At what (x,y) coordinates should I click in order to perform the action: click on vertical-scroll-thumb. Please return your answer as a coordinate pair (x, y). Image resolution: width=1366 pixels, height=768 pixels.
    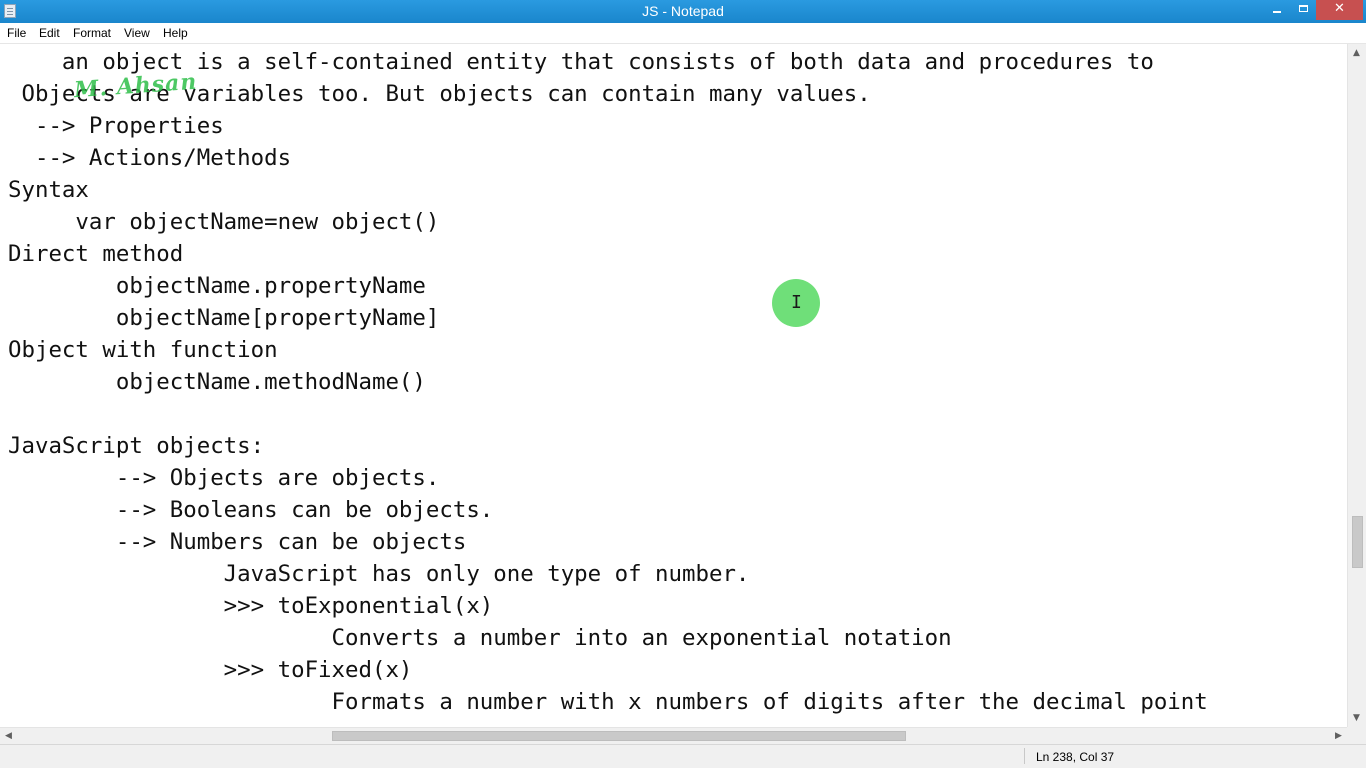
    Looking at the image, I should click on (1357, 542).